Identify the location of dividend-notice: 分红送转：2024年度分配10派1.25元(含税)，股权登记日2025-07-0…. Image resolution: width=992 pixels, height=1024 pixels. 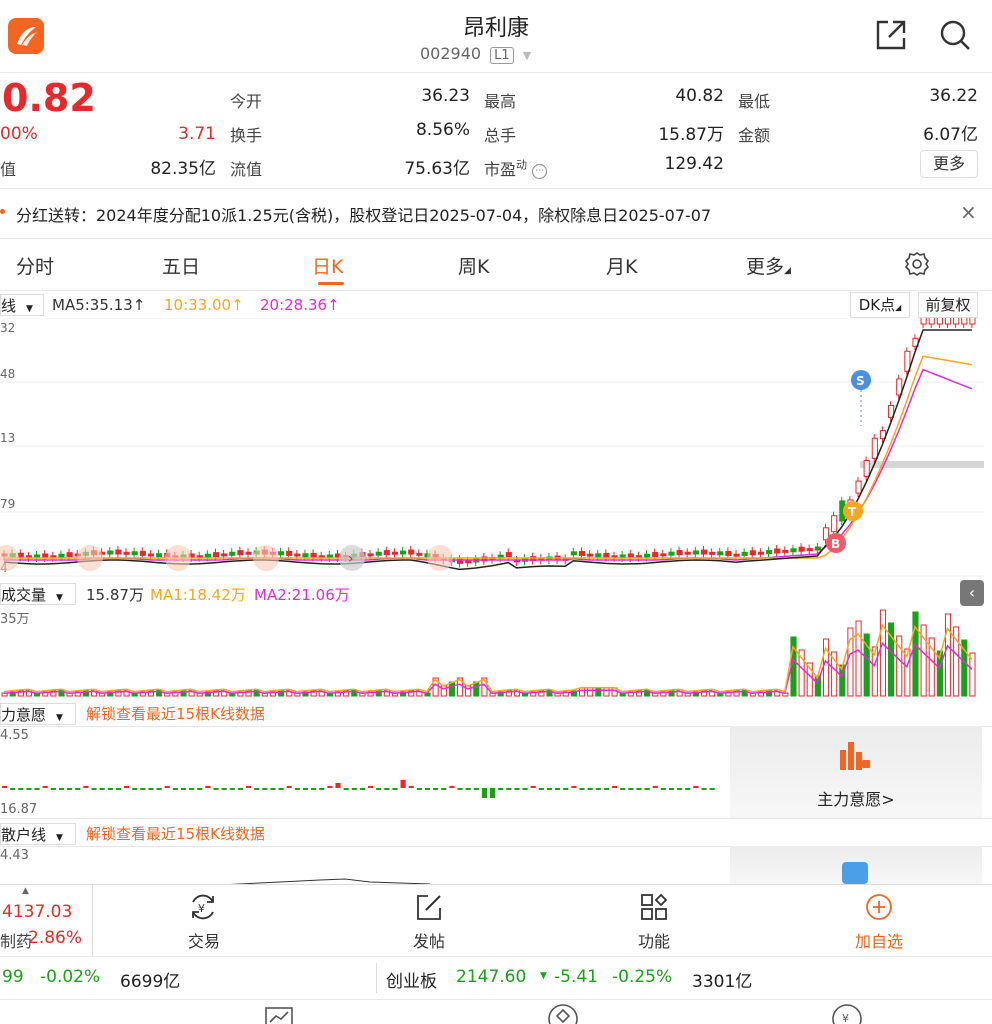
(363, 214).